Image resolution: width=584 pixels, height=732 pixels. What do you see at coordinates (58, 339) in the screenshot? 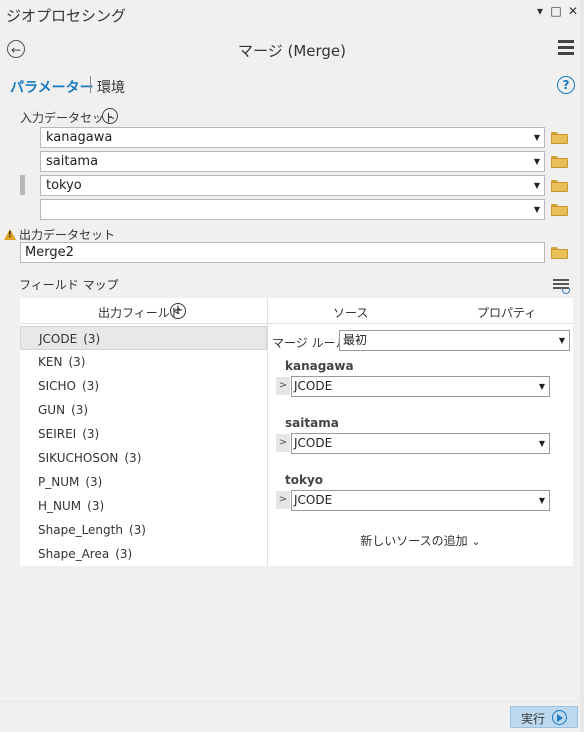
I see `field-name: JCODE` at bounding box center [58, 339].